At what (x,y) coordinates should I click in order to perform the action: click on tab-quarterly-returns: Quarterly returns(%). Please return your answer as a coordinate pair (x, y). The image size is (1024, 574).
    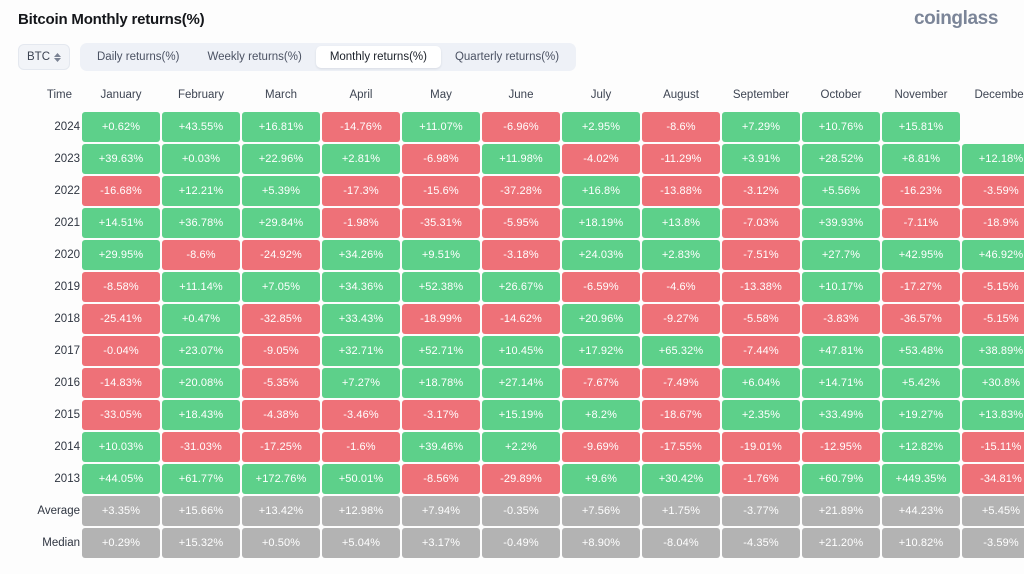
    Looking at the image, I should click on (507, 57).